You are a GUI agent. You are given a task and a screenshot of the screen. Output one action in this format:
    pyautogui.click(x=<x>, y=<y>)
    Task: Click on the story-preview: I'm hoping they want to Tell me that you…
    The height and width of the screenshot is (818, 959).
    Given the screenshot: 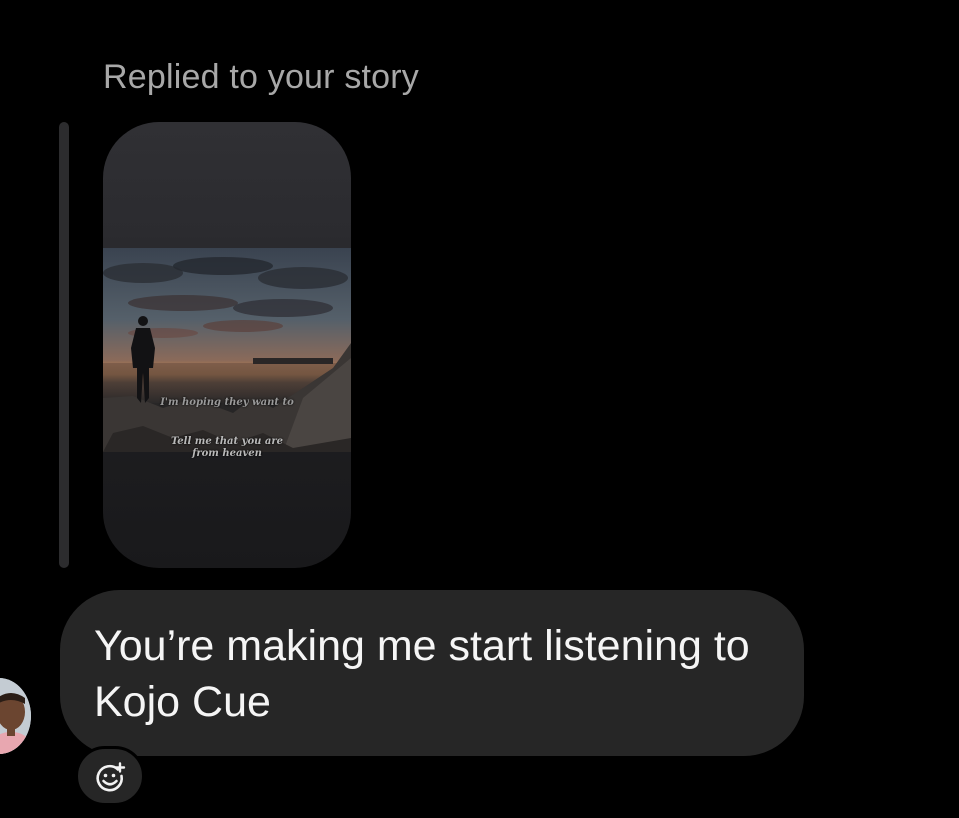 What is the action you would take?
    pyautogui.click(x=227, y=345)
    